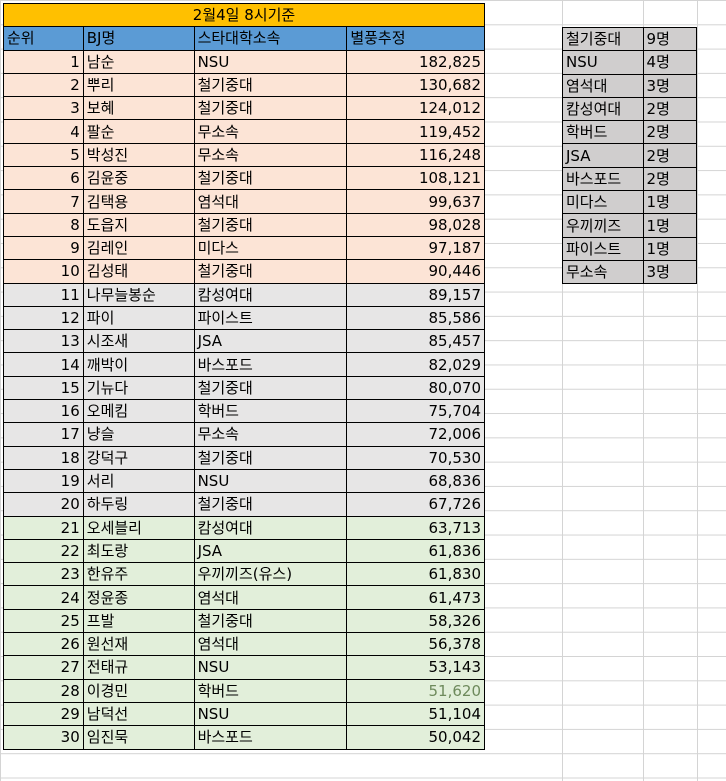  I want to click on value-cell: 99,637, so click(415, 201).